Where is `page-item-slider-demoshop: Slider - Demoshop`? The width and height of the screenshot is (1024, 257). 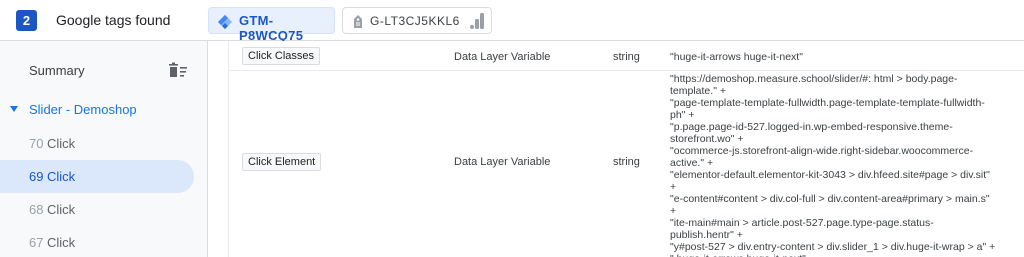 page-item-slider-demoshop: Slider - Demoshop is located at coordinates (83, 109).